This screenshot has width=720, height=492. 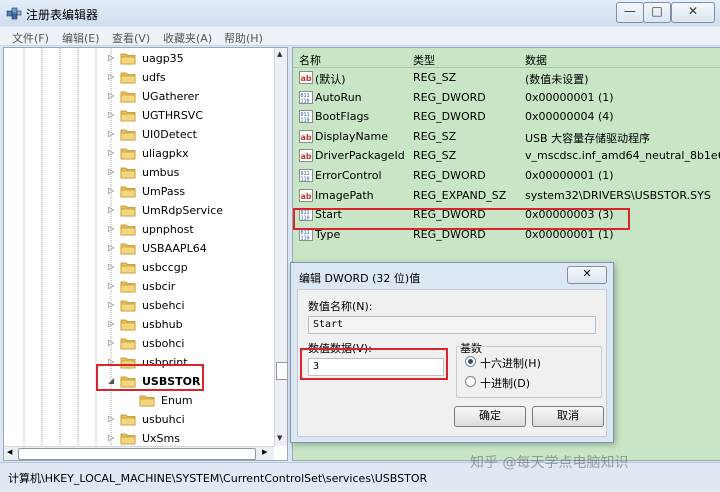 What do you see at coordinates (139, 172) in the screenshot?
I see `tree-item: ▷ umbus` at bounding box center [139, 172].